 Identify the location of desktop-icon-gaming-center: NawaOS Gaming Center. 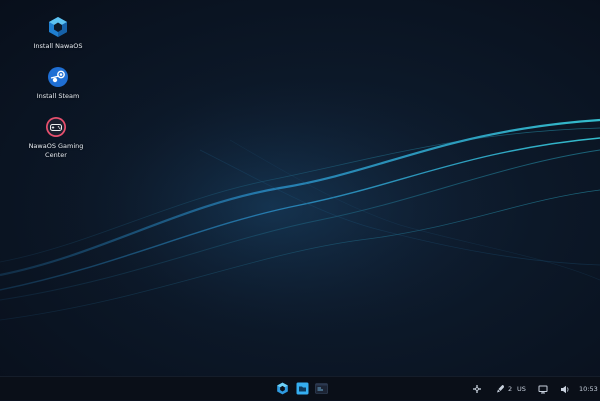
(56, 137).